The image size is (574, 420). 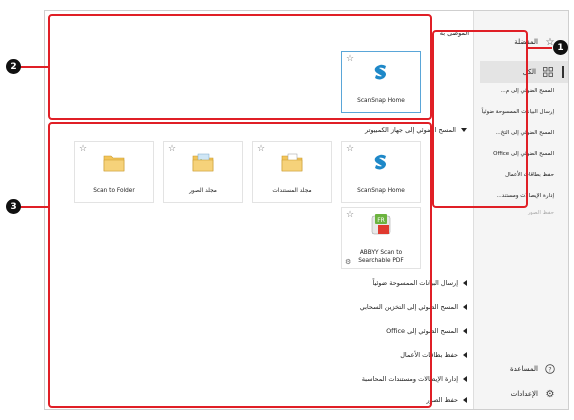 What do you see at coordinates (13, 66) in the screenshot?
I see `callout-2: 2` at bounding box center [13, 66].